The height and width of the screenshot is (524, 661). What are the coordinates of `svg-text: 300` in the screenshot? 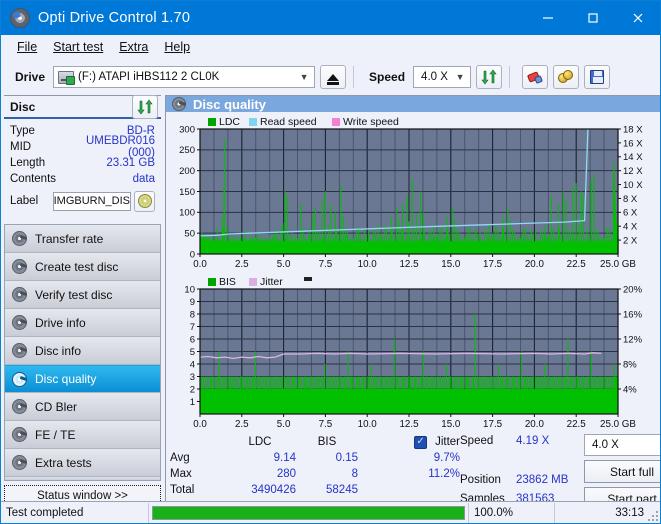 It's located at (187, 129).